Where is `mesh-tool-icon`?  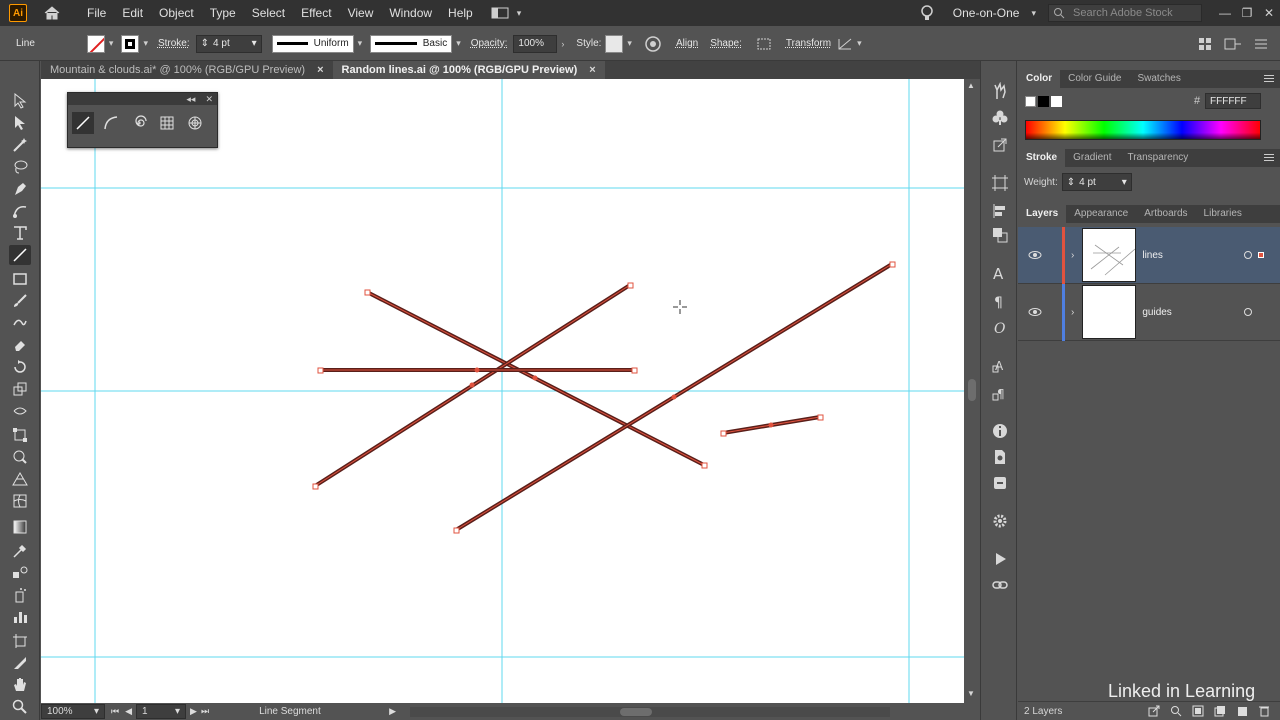
mesh-tool-icon is located at coordinates (20, 501).